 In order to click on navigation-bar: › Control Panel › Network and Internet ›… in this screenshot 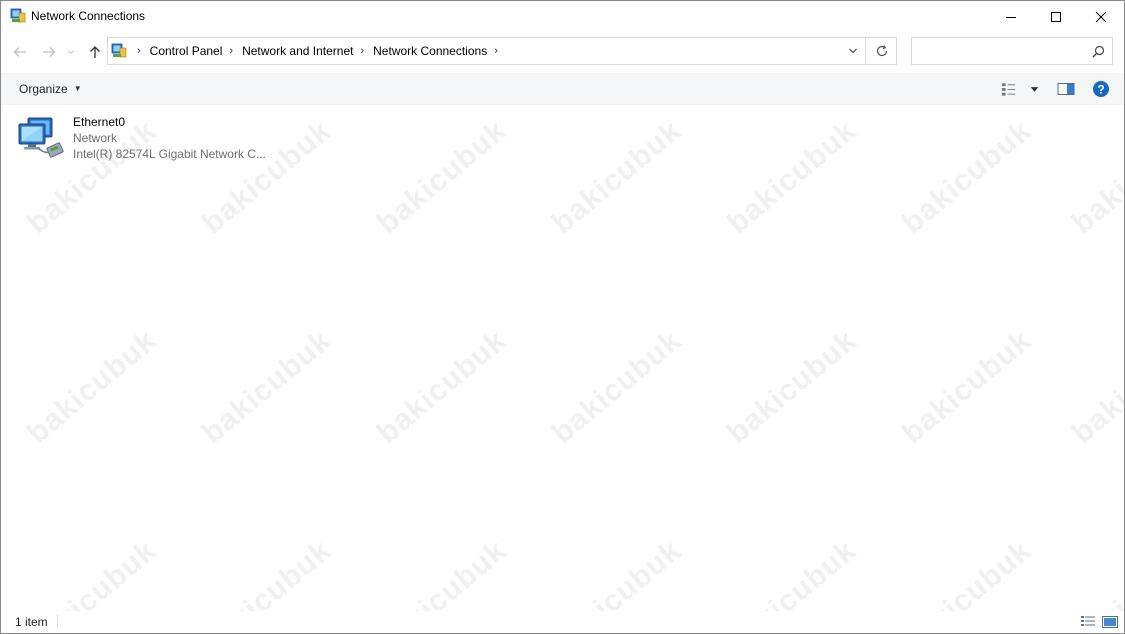, I will do `click(562, 52)`.